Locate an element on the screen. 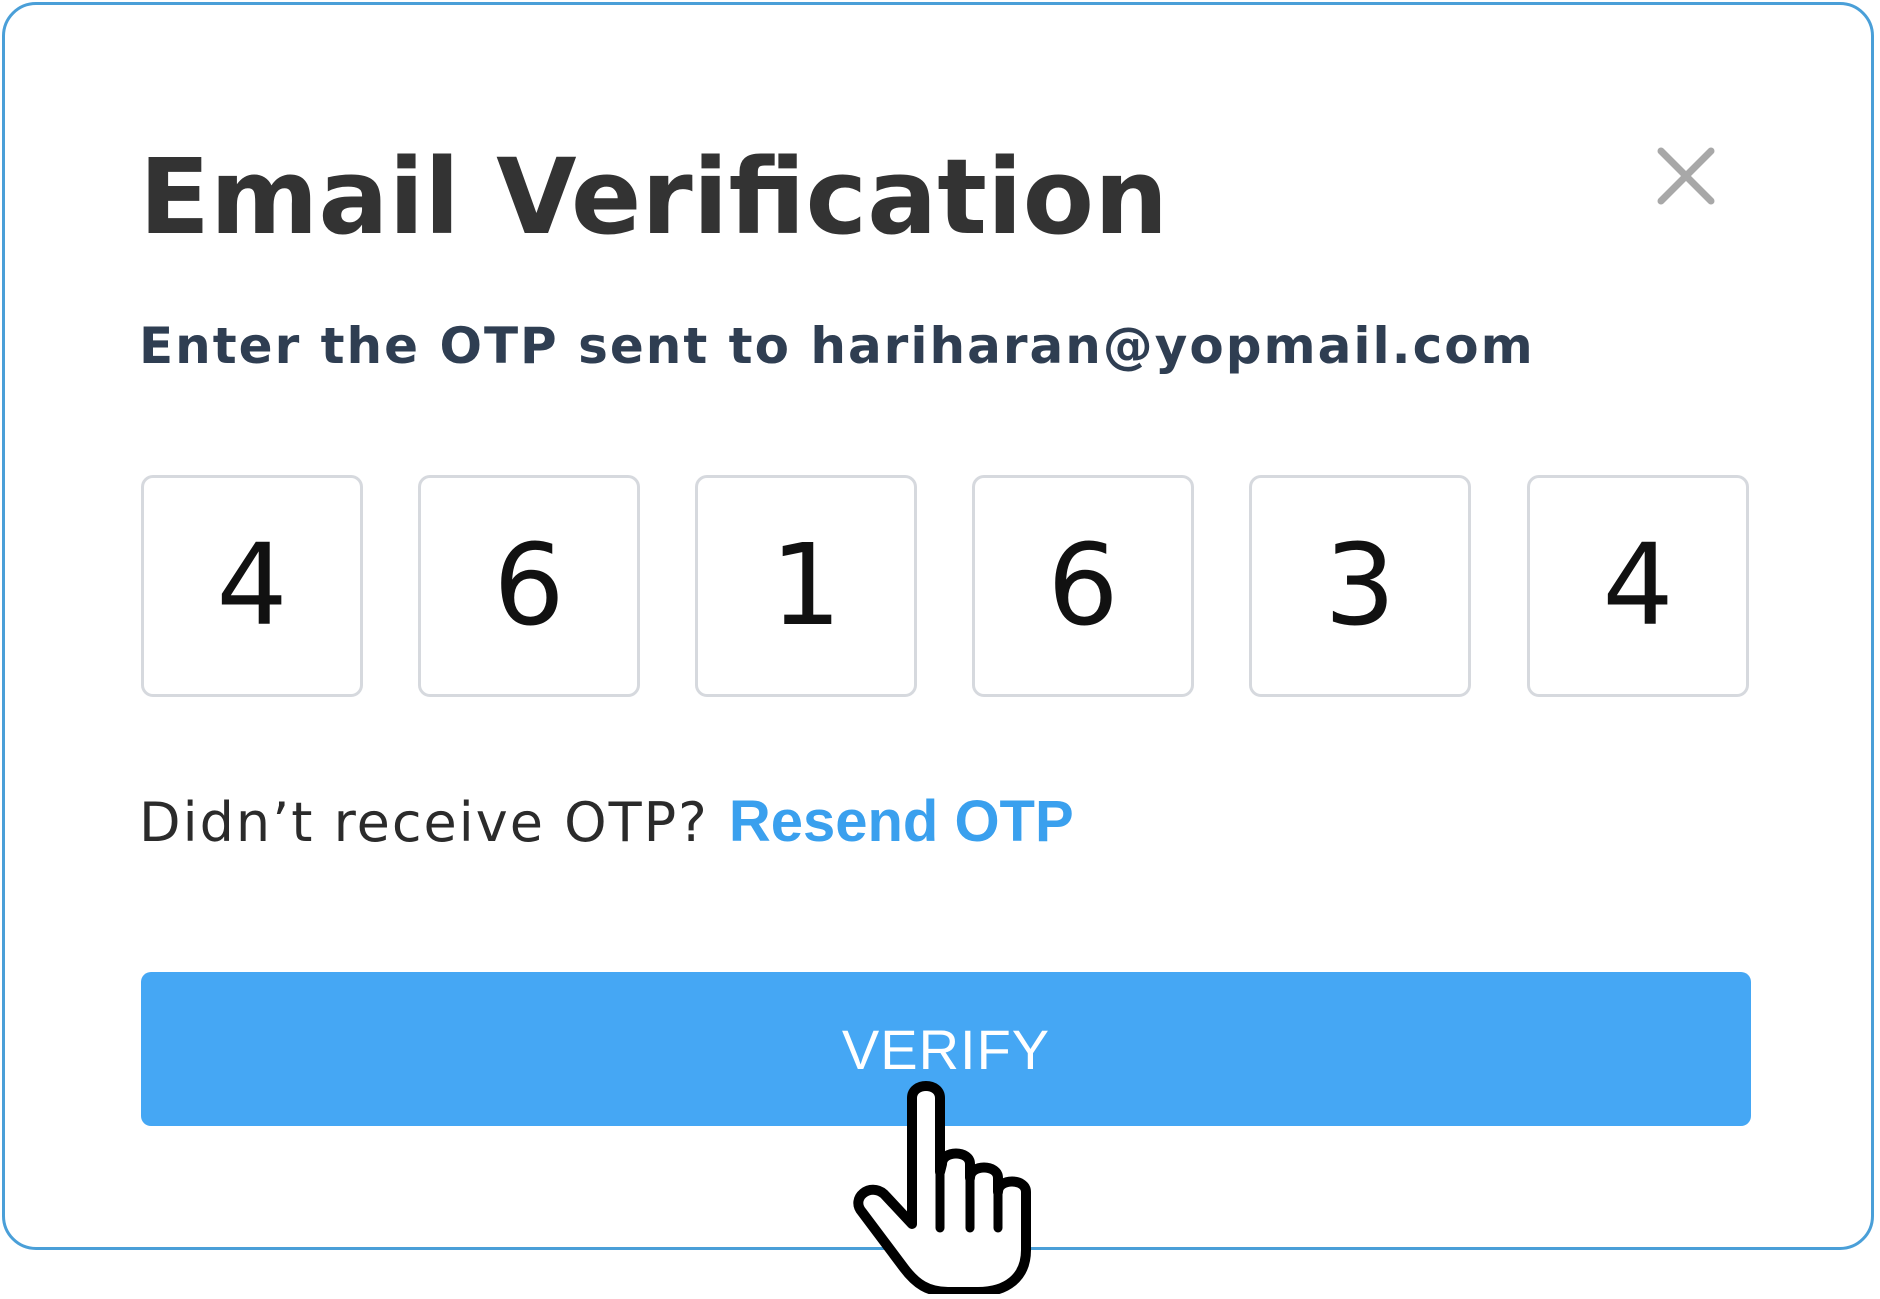 The width and height of the screenshot is (1880, 1299). resend-row: Didn’t receive OTP? Resend OTP is located at coordinates (606, 822).